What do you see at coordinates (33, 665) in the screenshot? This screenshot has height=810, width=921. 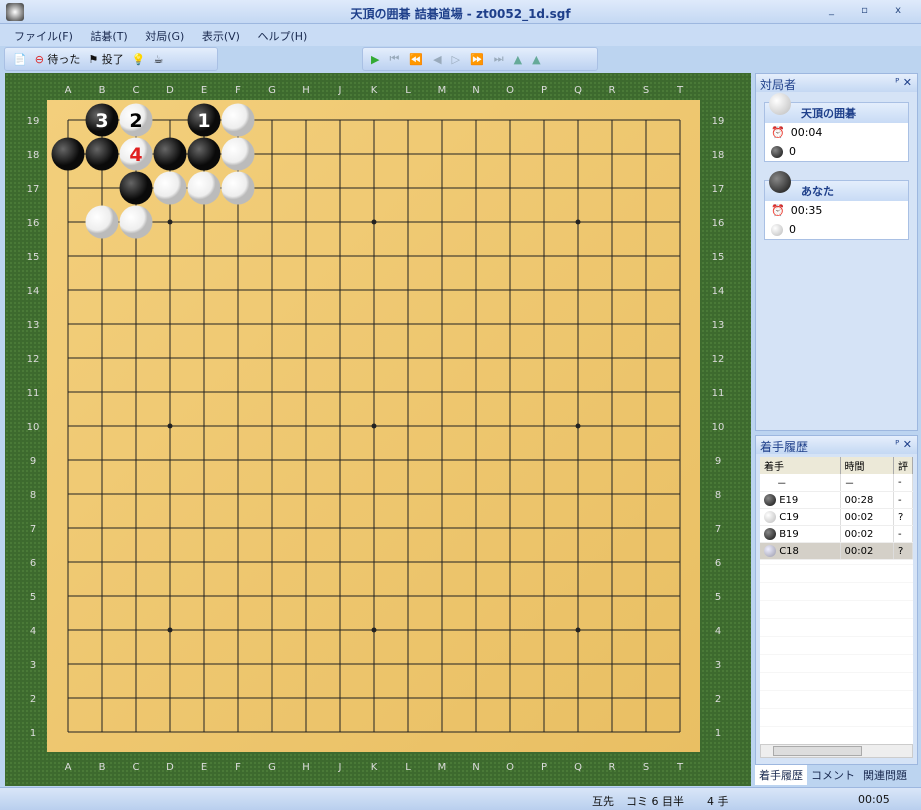 I see `row-label: 3` at bounding box center [33, 665].